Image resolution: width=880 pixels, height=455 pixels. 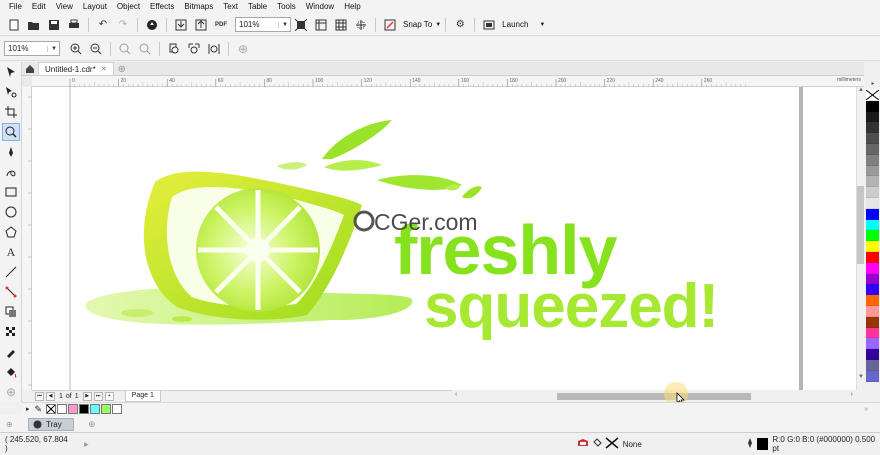 I want to click on vertical-scrollbar-thumb, so click(x=860, y=225).